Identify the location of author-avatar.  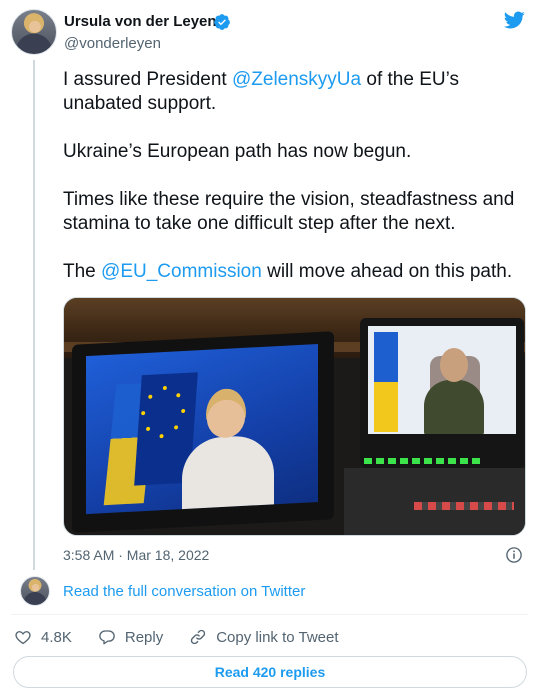
(34, 32).